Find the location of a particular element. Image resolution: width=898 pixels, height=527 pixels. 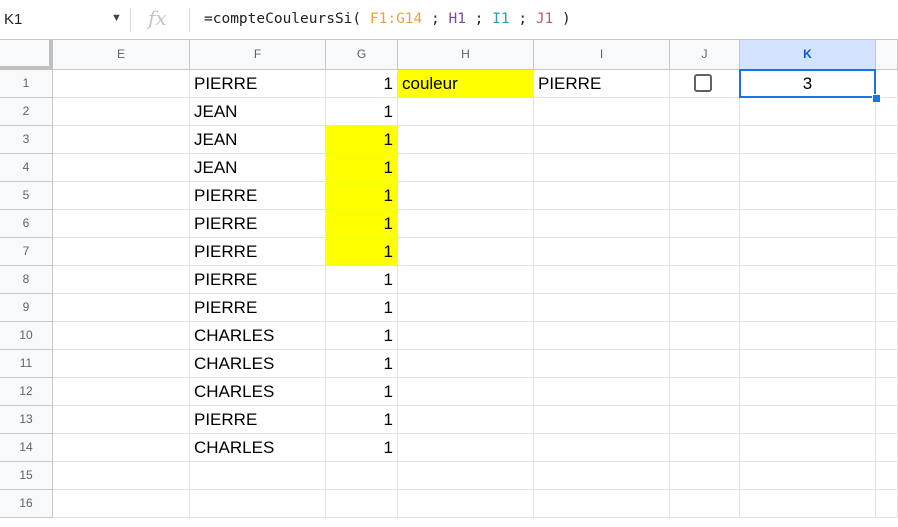

cell-i2 is located at coordinates (602, 112).